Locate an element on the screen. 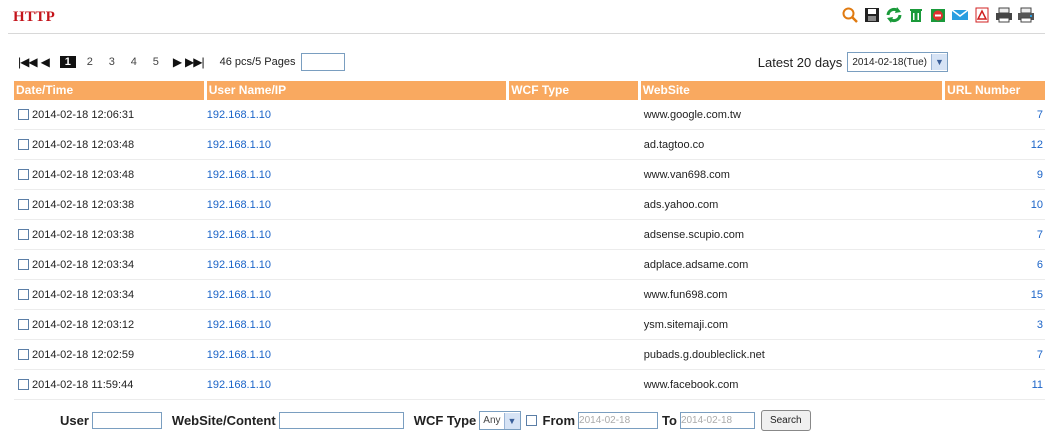 The height and width of the screenshot is (431, 1045). date-range-filter: Latest 20 days 2014-02-18(Tue) ▼ is located at coordinates (853, 62).